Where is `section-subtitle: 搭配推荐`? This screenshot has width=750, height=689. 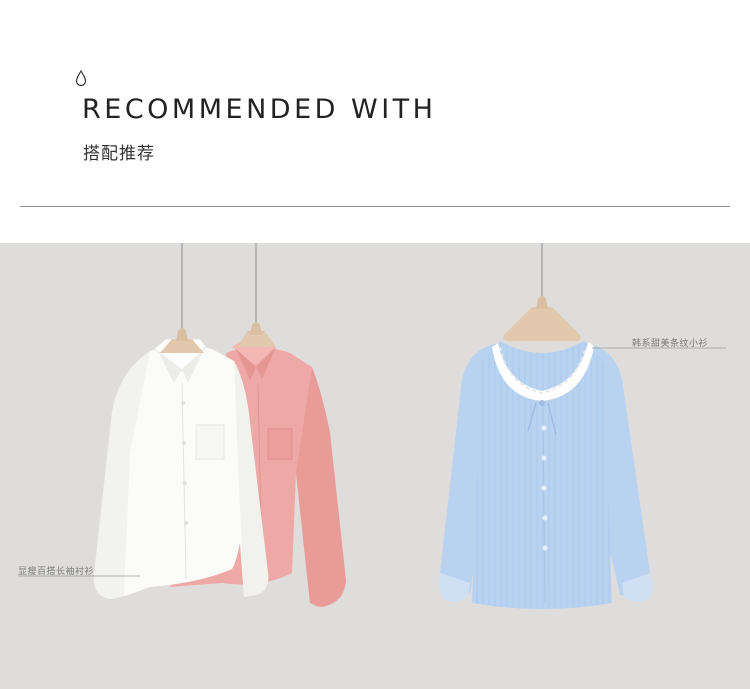
section-subtitle: 搭配推荐 is located at coordinates (119, 154).